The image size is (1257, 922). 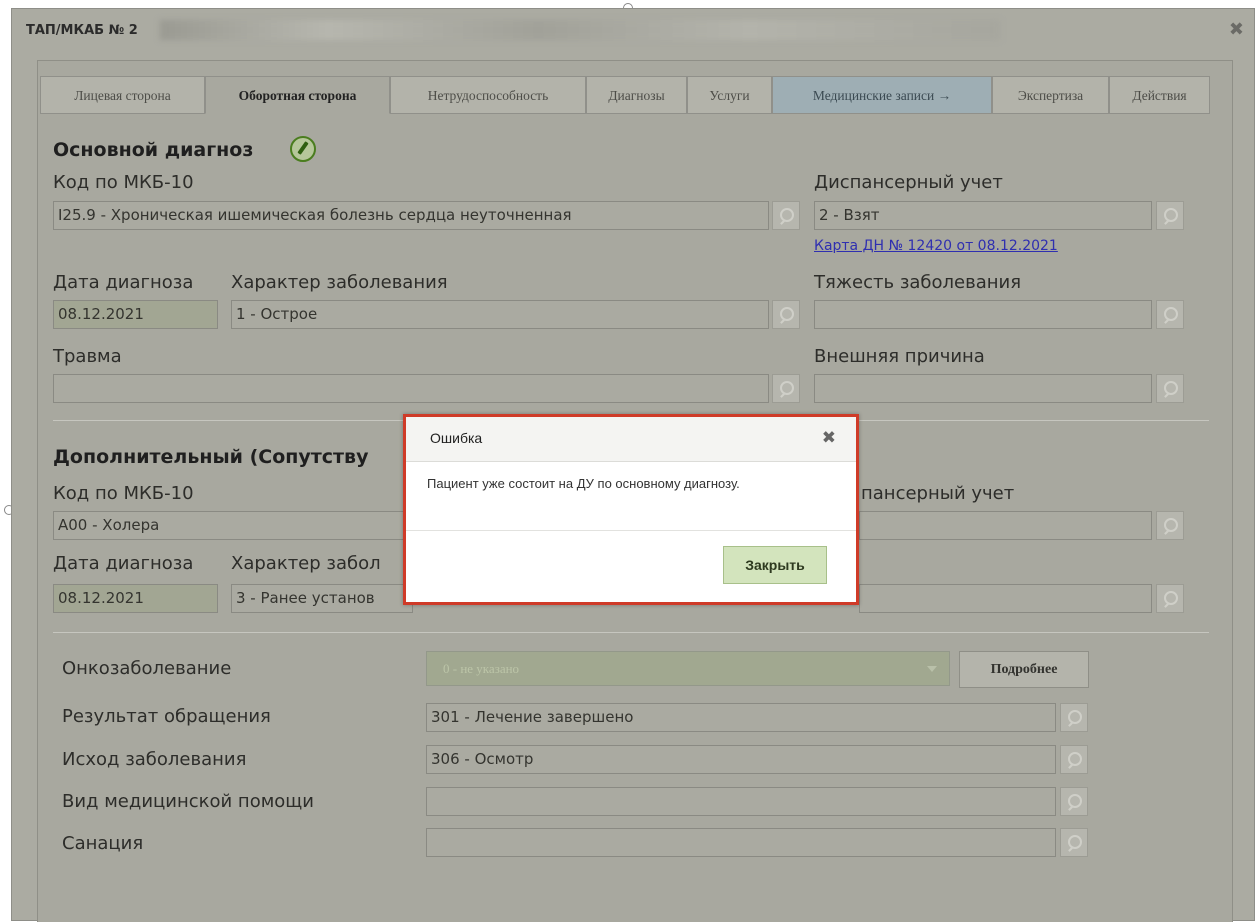 I want to click on additional-severity-lookup-icon, so click(x=1170, y=598).